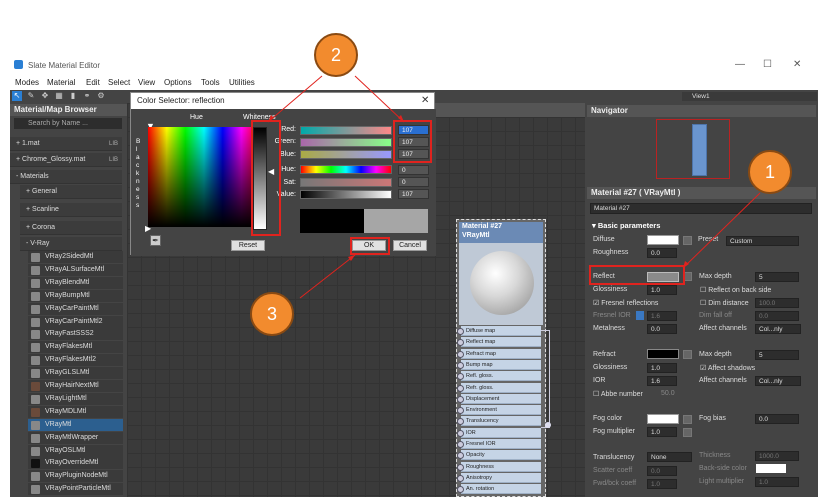 The width and height of the screenshot is (828, 497). What do you see at coordinates (87, 96) in the screenshot?
I see `link-icon: ⚭` at bounding box center [87, 96].